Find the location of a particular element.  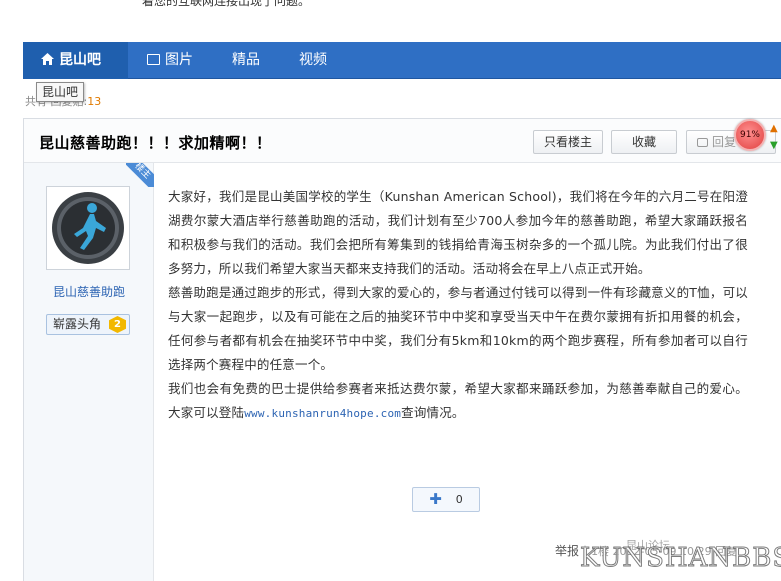

nav-tab-home: 昆山吧 is located at coordinates (75, 60).